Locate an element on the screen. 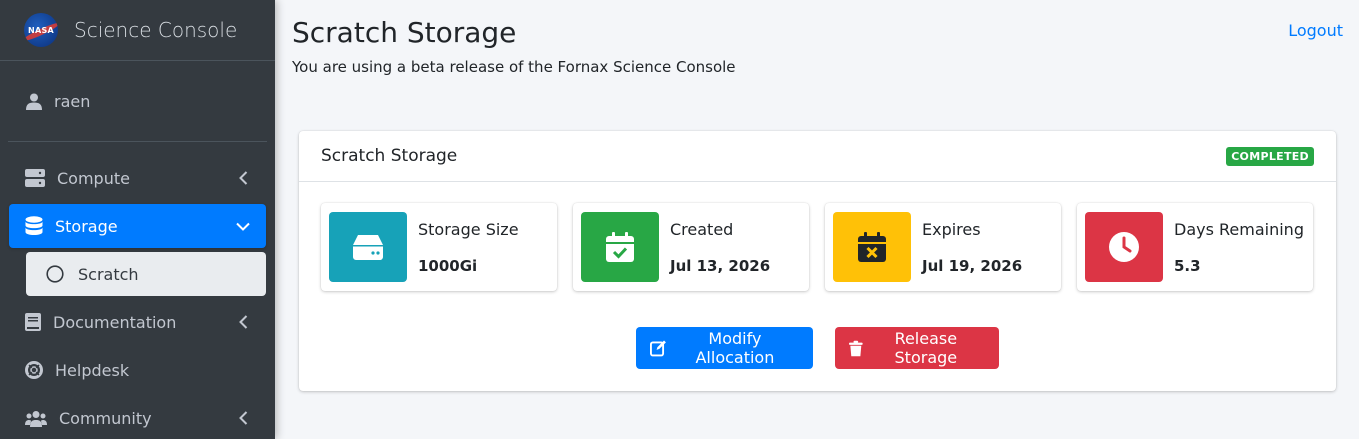  info-value: 1000Gi is located at coordinates (448, 265).